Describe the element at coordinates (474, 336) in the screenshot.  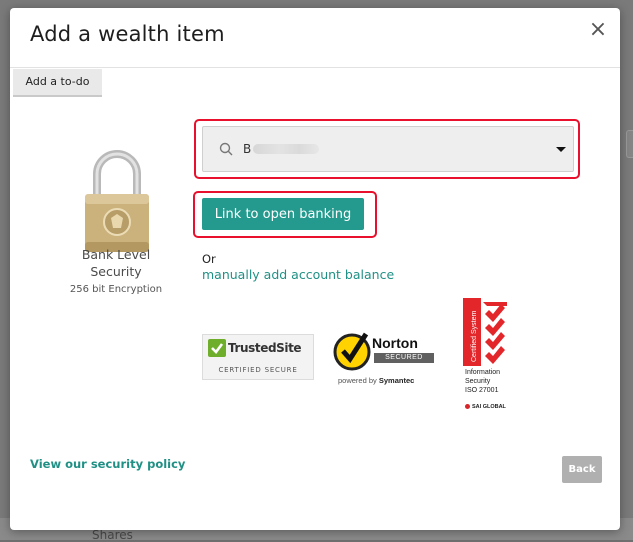
I see `iso-vertical-text: Certified System` at that location.